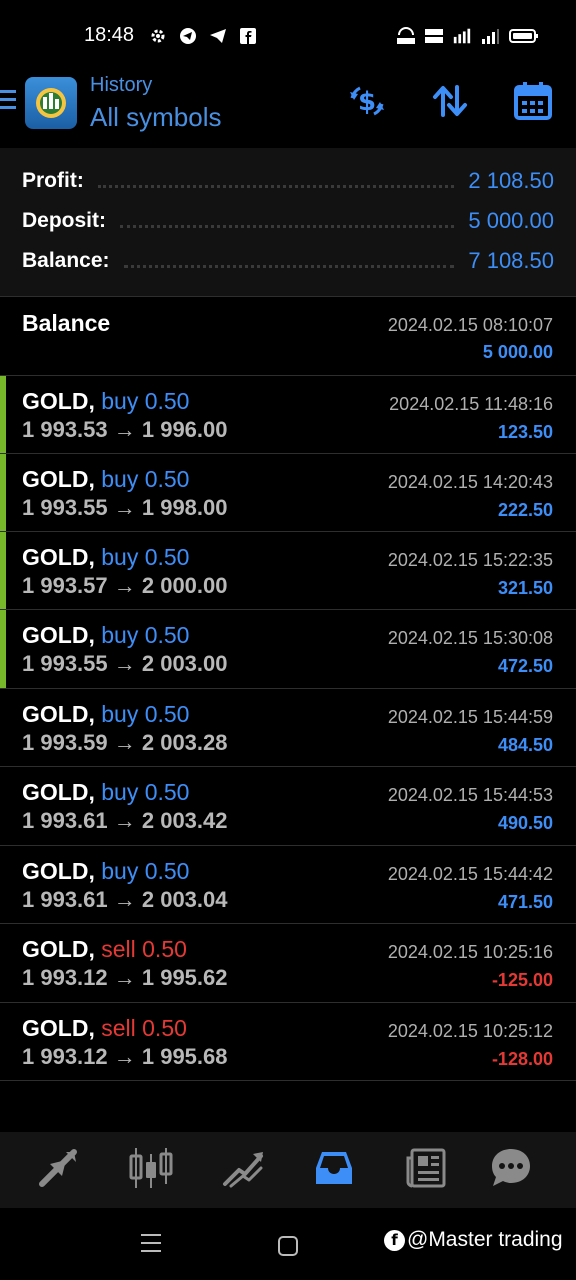 This screenshot has width=576, height=1280. What do you see at coordinates (288, 181) in the screenshot?
I see `summary-profit: Profit: 2 108.50` at bounding box center [288, 181].